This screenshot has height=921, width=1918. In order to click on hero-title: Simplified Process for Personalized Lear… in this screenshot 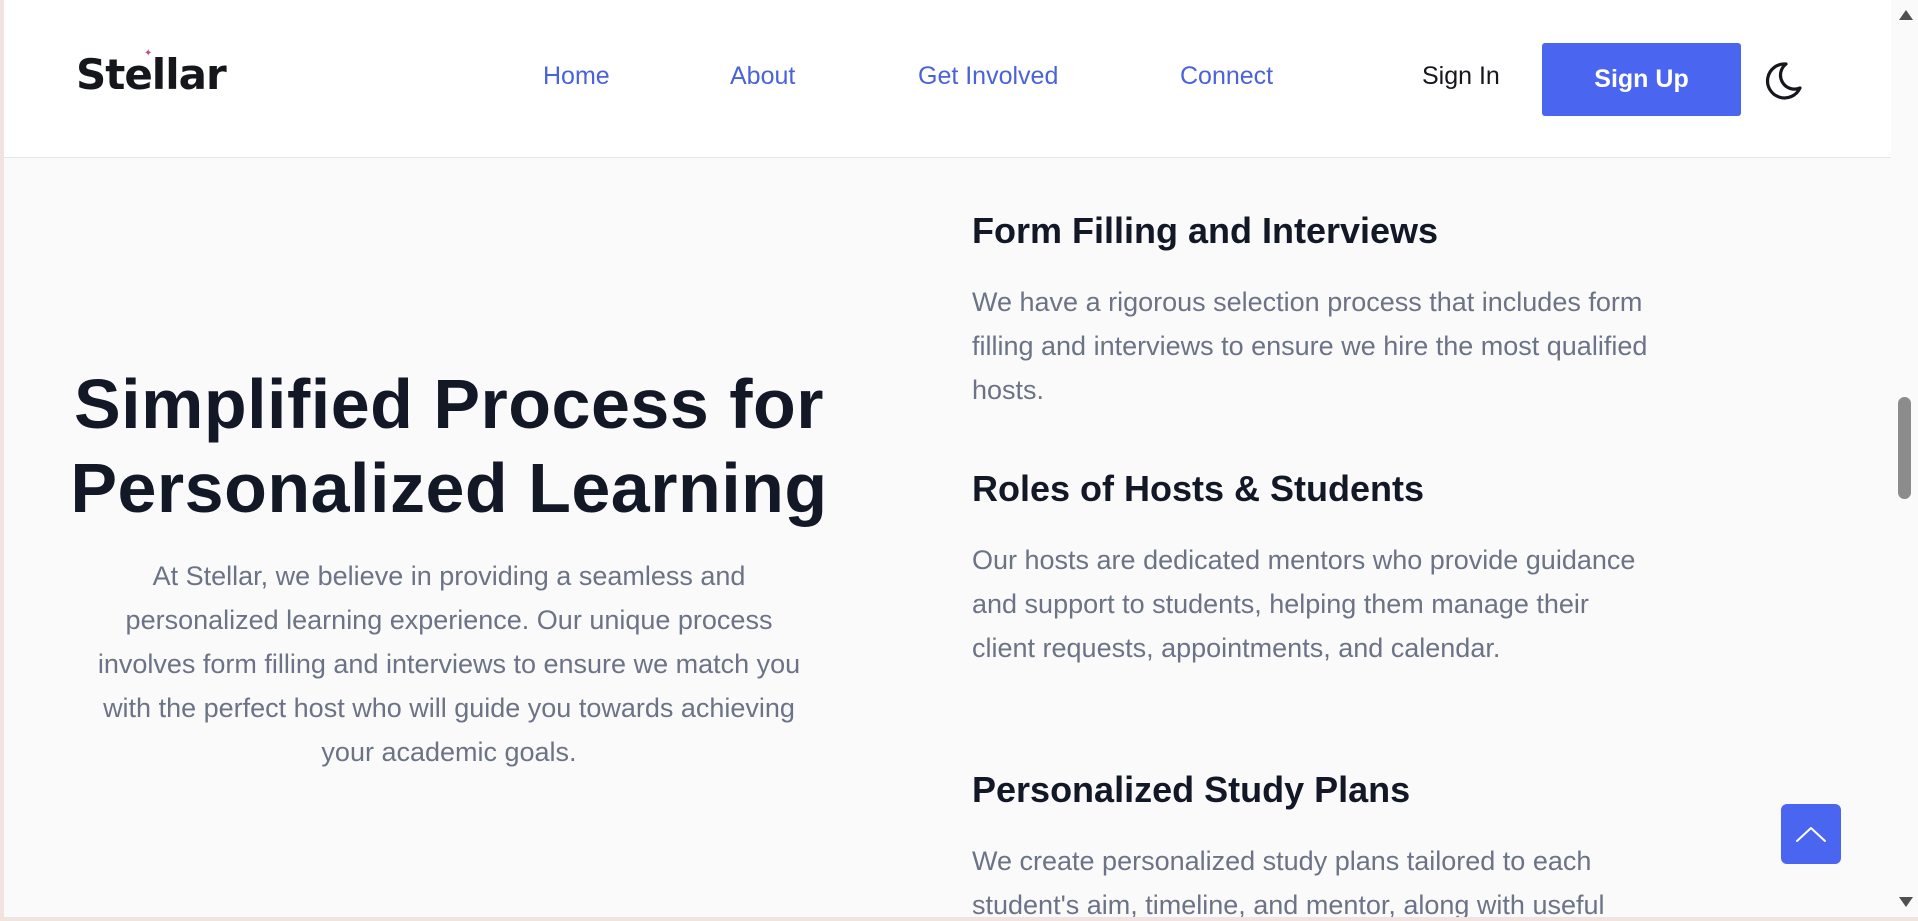, I will do `click(449, 446)`.